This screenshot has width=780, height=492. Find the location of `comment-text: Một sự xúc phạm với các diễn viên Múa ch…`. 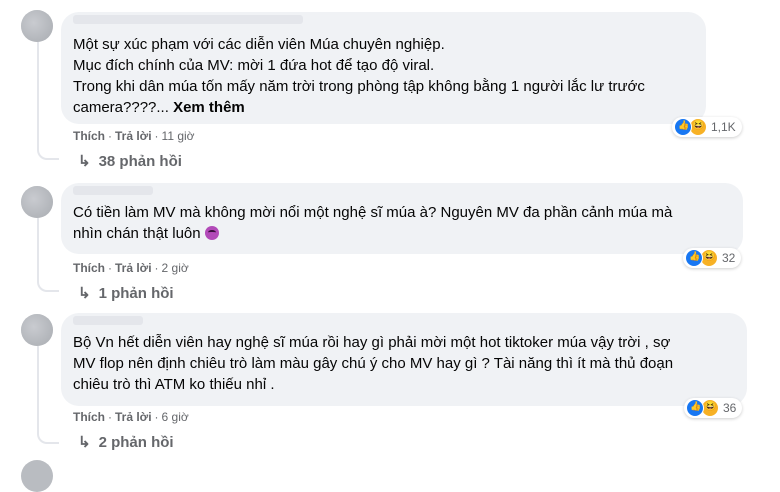

comment-text: Một sự xúc phạm với các diễn viên Múa ch… is located at coordinates (383, 76).